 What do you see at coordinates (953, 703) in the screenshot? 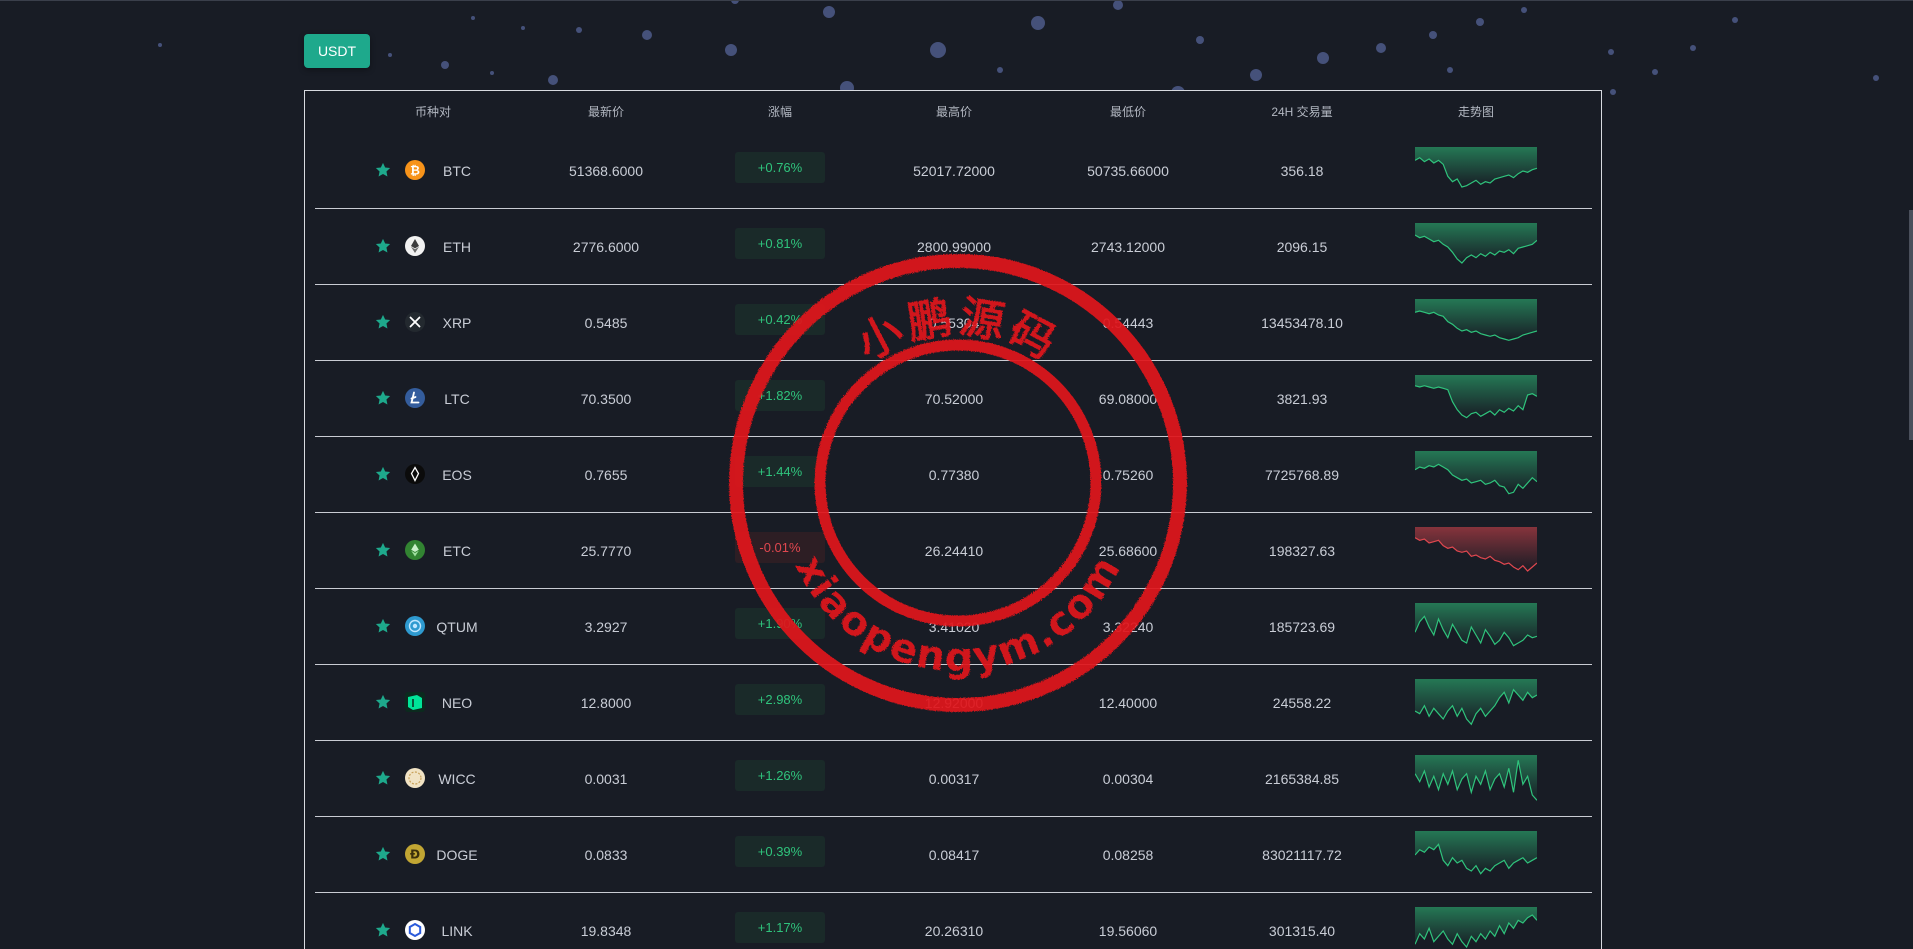
I see `table-row: NEO 12.8000 +2.98% 12.92000 12.40000 24558.22` at bounding box center [953, 703].